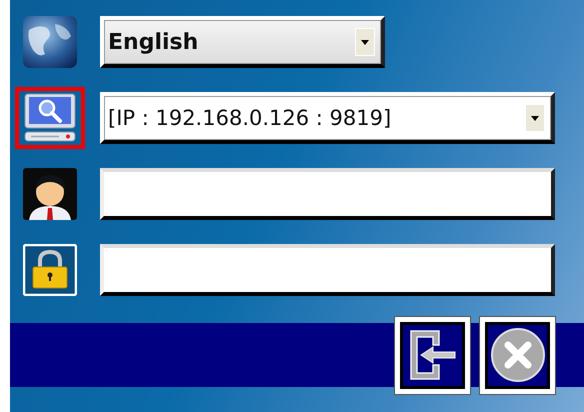 The image size is (584, 412). Describe the element at coordinates (242, 42) in the screenshot. I see `dropdown: English` at that location.